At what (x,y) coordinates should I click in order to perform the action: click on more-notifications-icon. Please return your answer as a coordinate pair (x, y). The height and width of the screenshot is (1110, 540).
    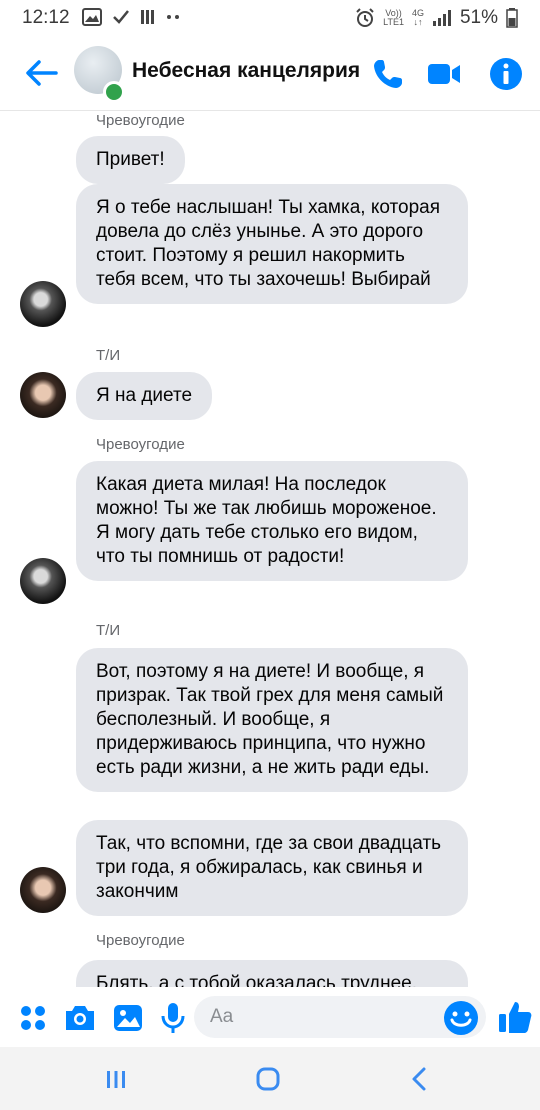
    Looking at the image, I should click on (173, 17).